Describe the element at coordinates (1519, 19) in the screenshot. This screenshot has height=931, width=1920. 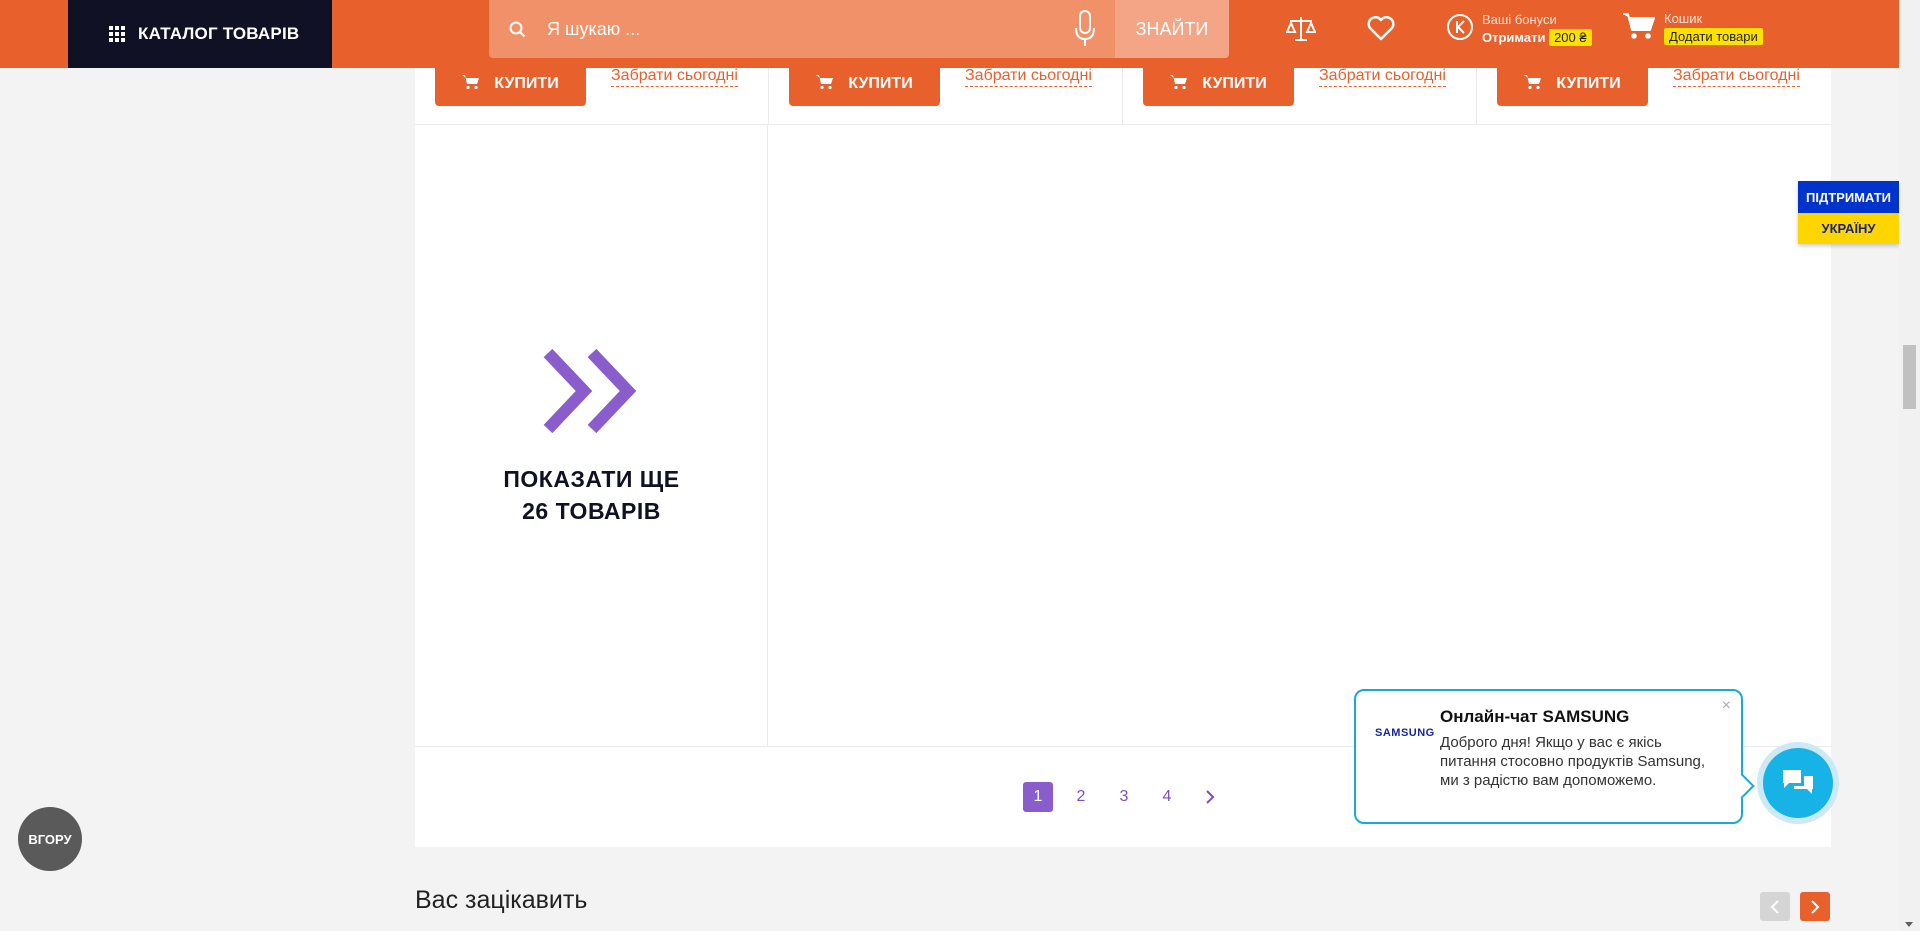
I see `bonus-label: Ваші бонуси` at that location.